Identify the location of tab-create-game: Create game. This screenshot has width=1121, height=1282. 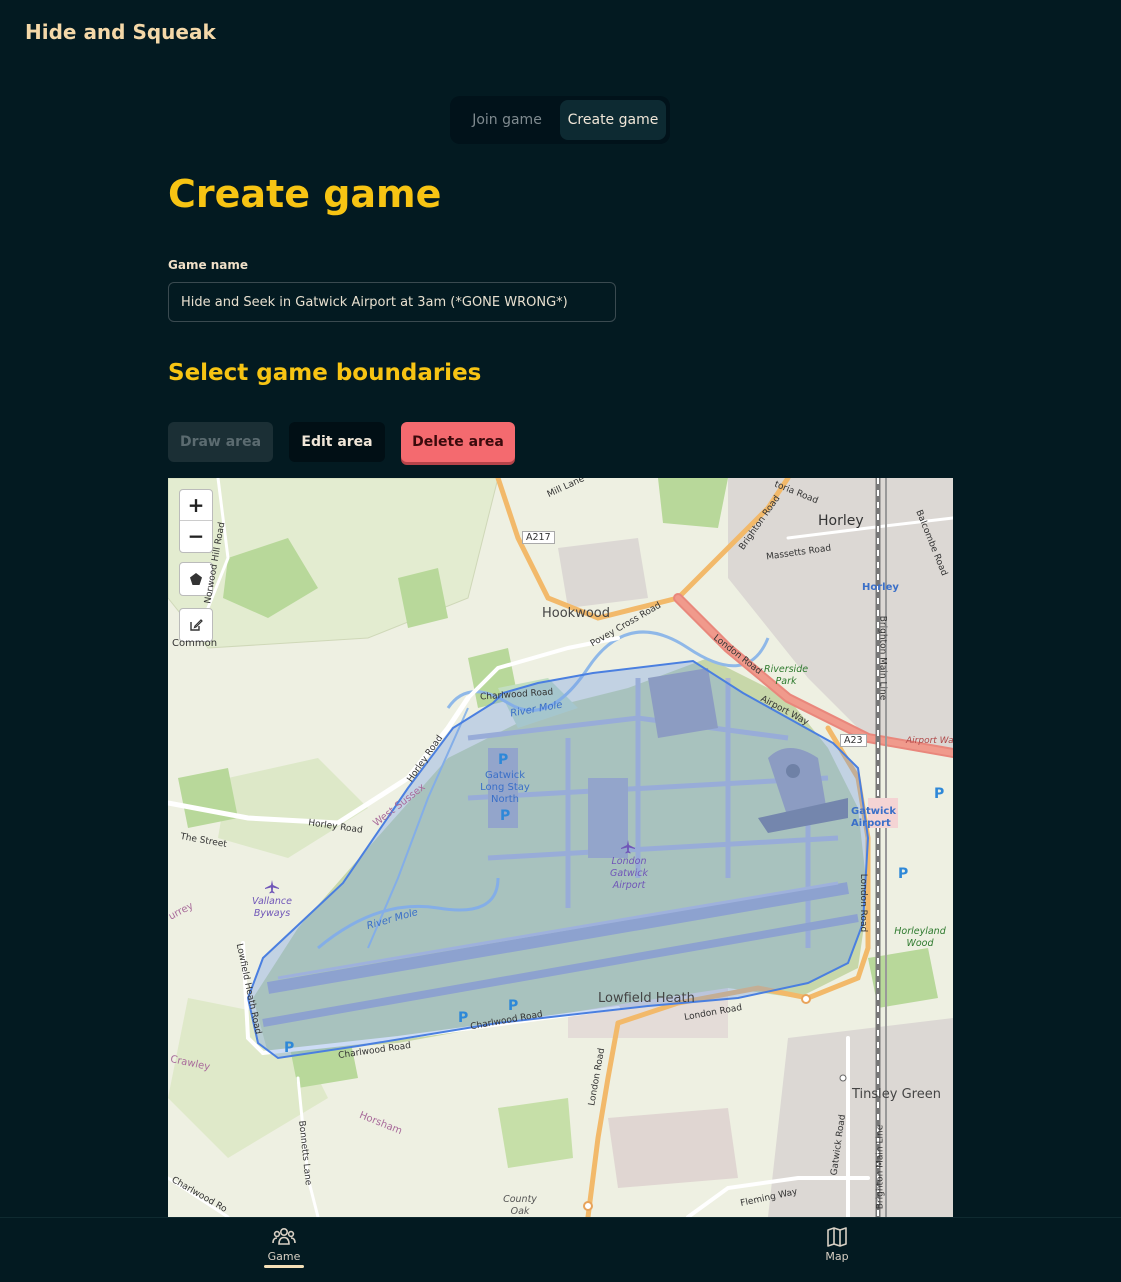
(613, 120).